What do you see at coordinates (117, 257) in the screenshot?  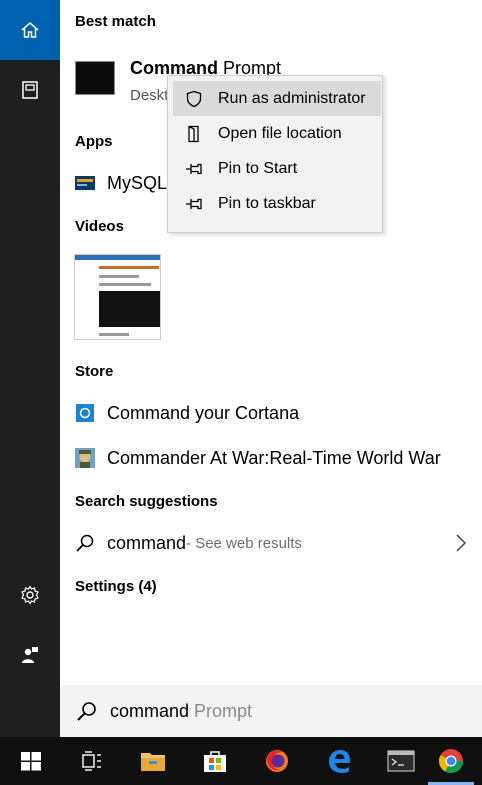 I see `video-thumbnail-header` at bounding box center [117, 257].